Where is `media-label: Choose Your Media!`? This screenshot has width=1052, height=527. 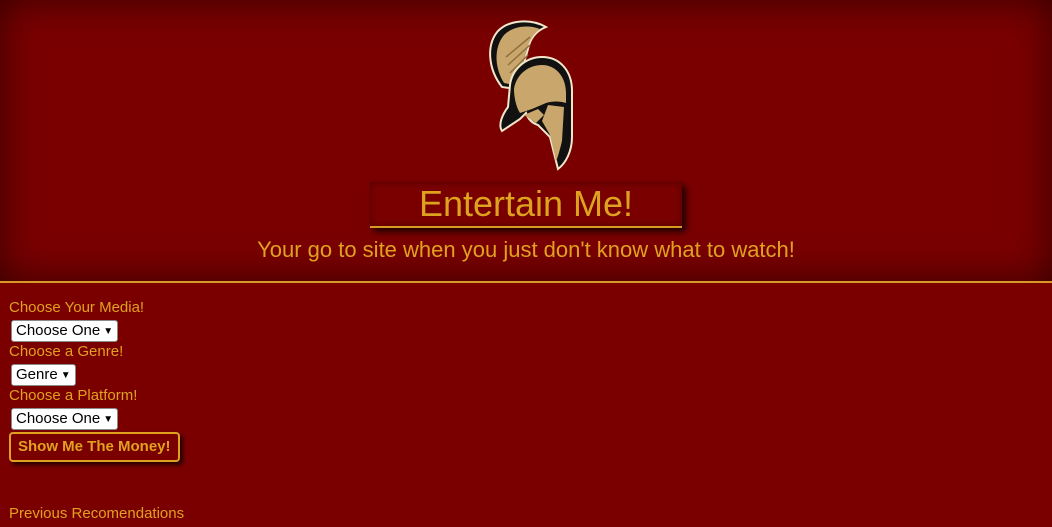 media-label: Choose Your Media! is located at coordinates (77, 307).